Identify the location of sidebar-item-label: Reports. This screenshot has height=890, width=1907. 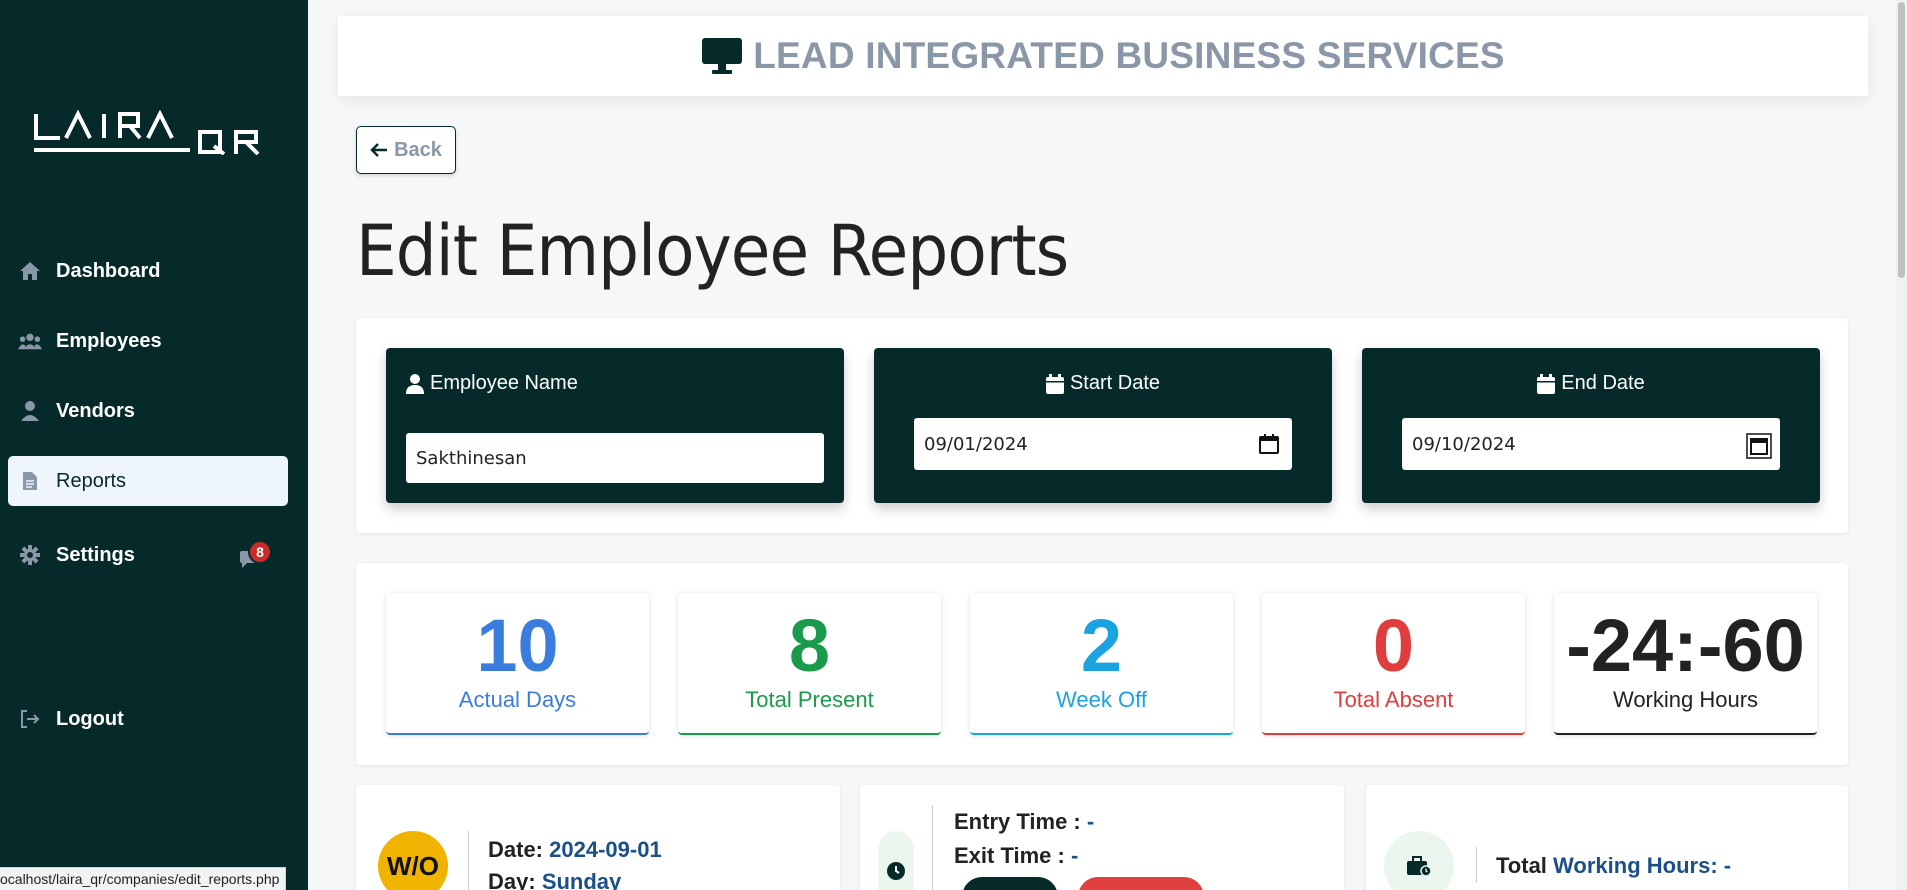
(91, 480).